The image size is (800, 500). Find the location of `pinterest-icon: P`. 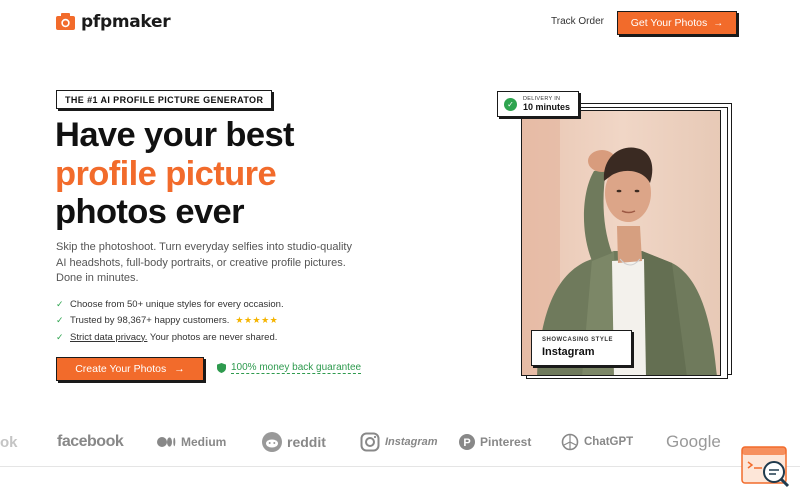

pinterest-icon: P is located at coordinates (467, 442).